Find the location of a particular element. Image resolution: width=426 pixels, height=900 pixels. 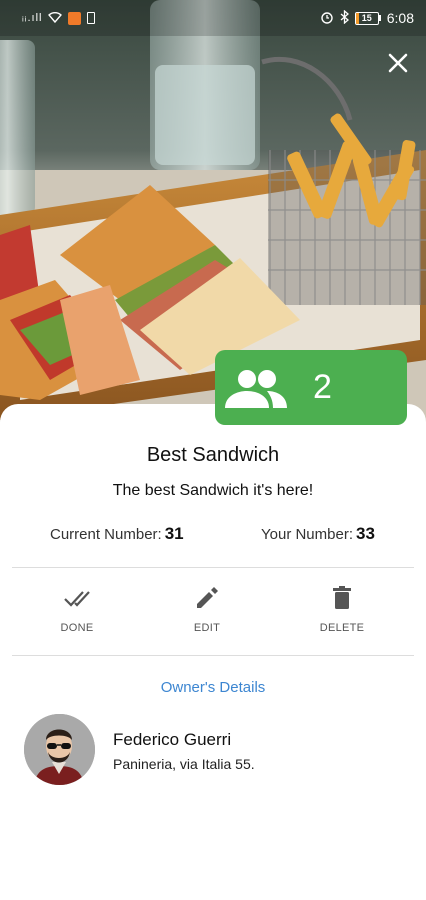

avatar is located at coordinates (59, 749).